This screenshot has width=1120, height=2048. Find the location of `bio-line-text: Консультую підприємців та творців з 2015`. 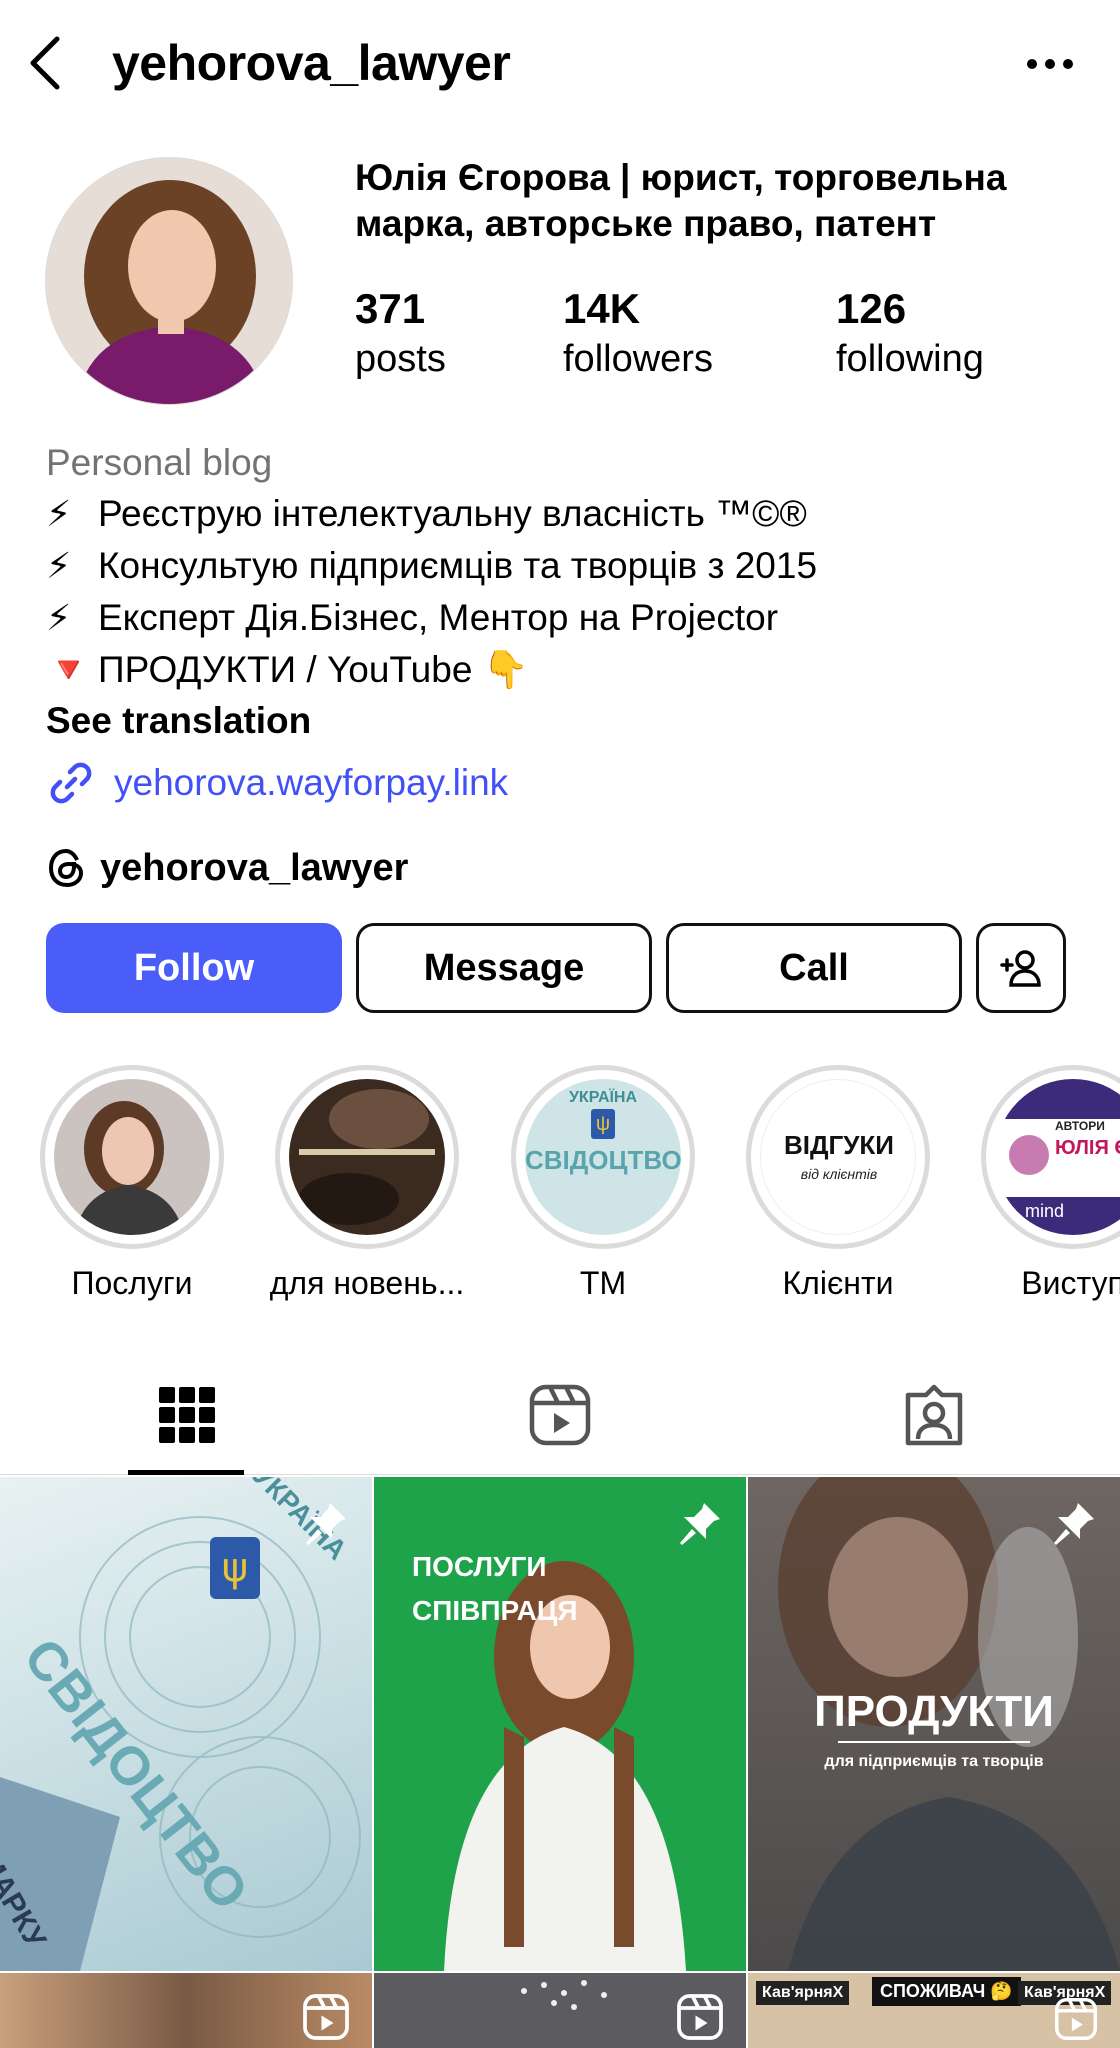

bio-line-text: Консультую підприємців та творців з 2015 is located at coordinates (458, 565).